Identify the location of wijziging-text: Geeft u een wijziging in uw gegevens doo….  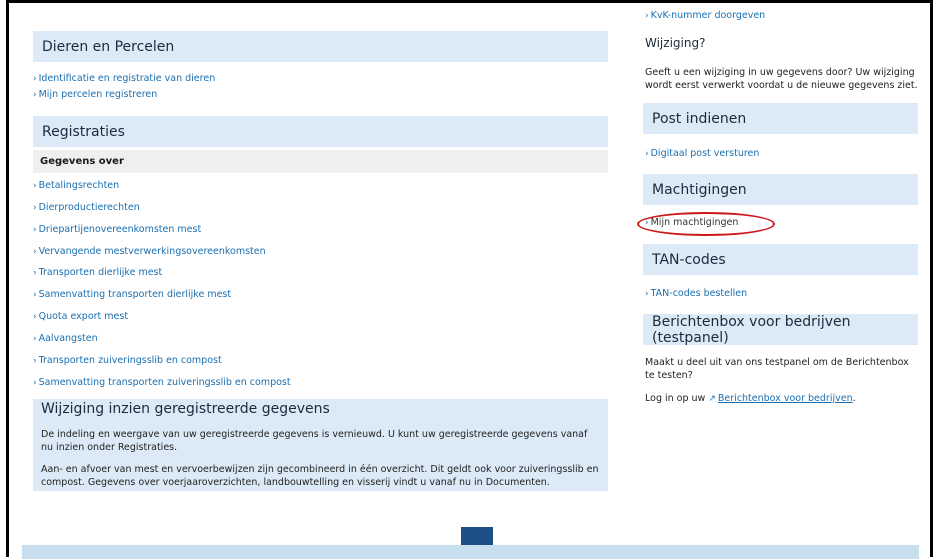
(781, 79).